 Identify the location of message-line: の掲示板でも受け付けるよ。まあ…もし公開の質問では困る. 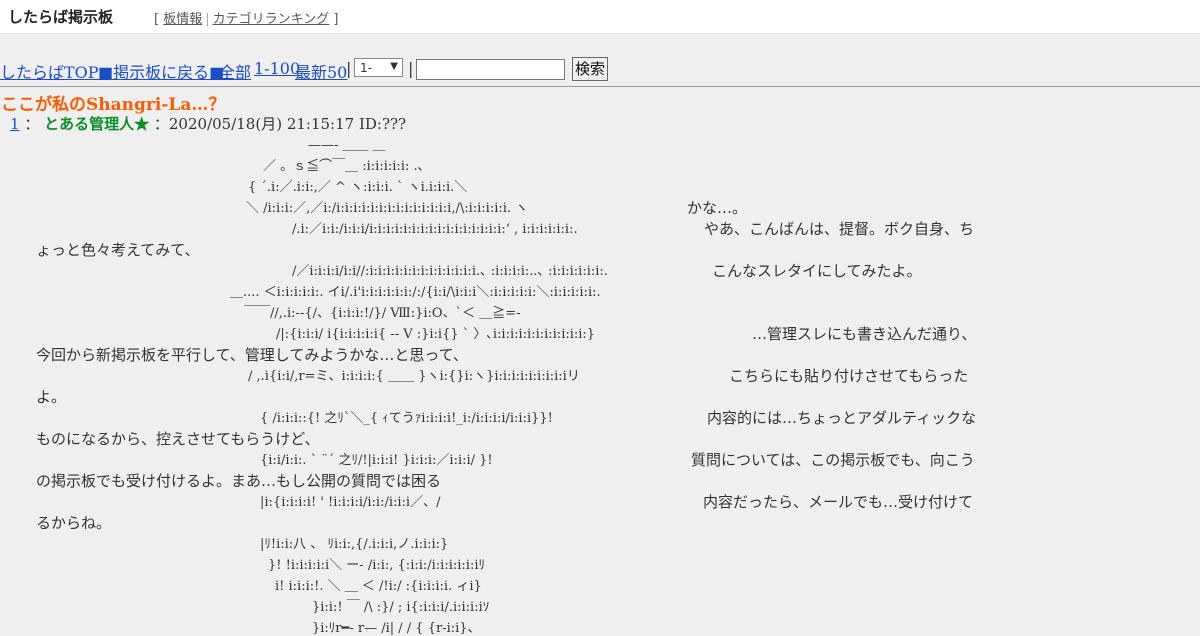
(239, 481).